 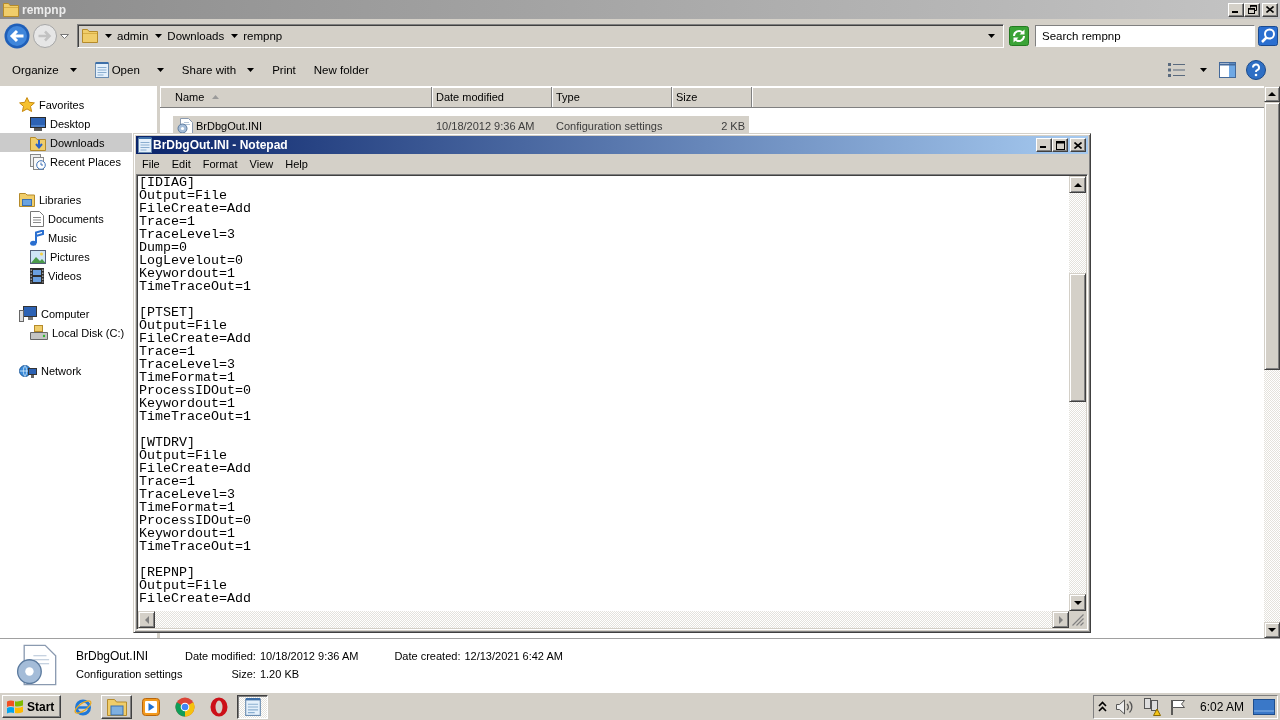 What do you see at coordinates (296, 163) in the screenshot?
I see `menu-item: Help` at bounding box center [296, 163].